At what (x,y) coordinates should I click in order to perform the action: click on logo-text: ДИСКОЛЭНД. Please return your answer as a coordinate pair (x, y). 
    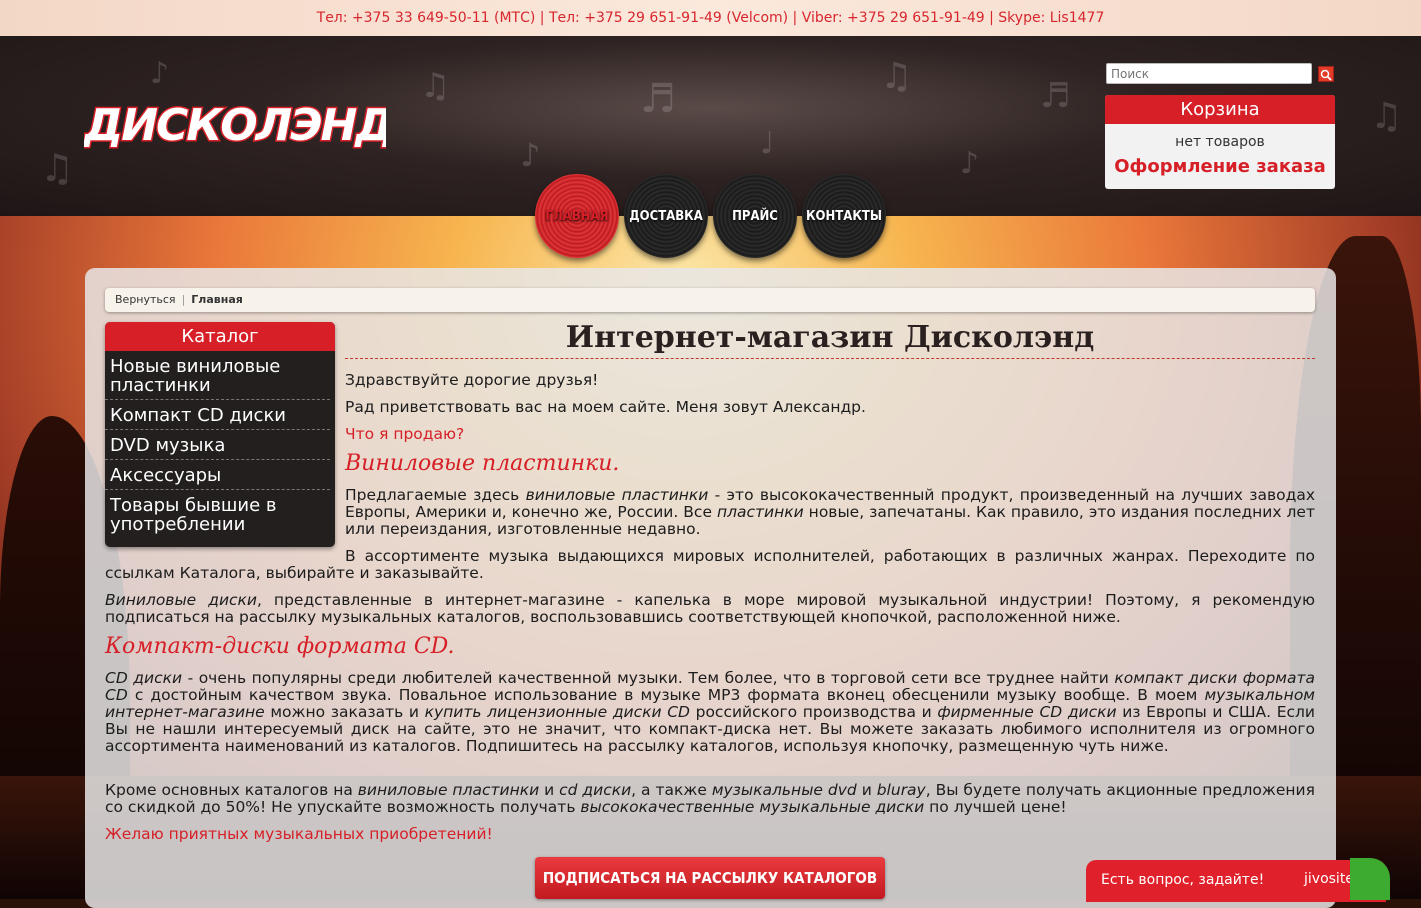
    Looking at the image, I should click on (235, 125).